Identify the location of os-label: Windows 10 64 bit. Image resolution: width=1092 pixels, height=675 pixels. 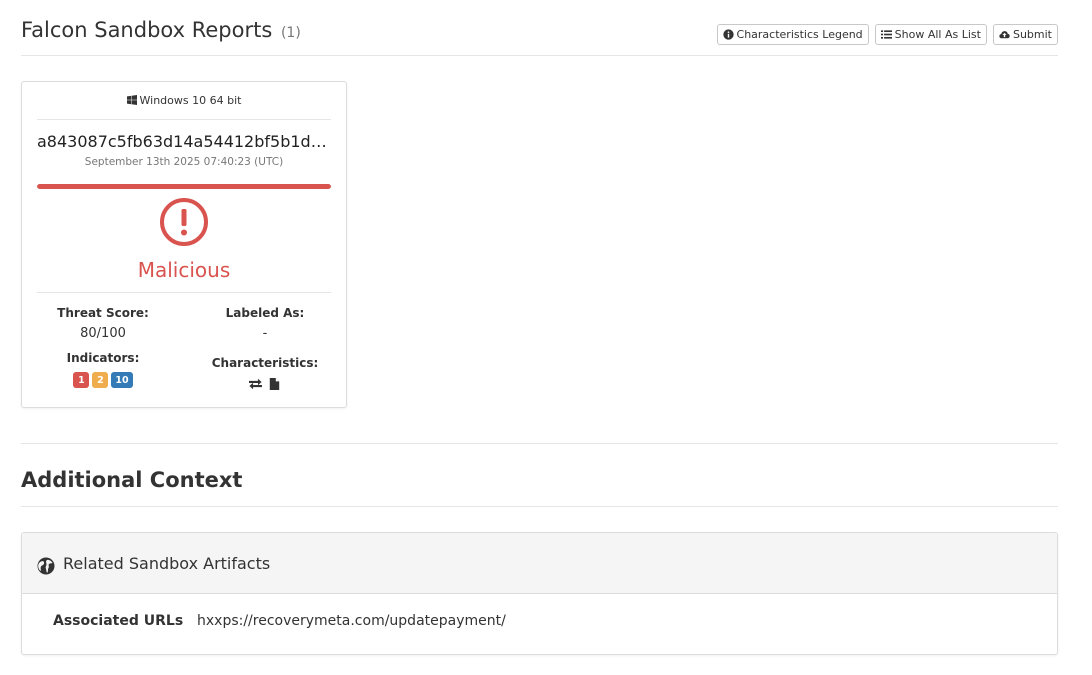
(190, 100).